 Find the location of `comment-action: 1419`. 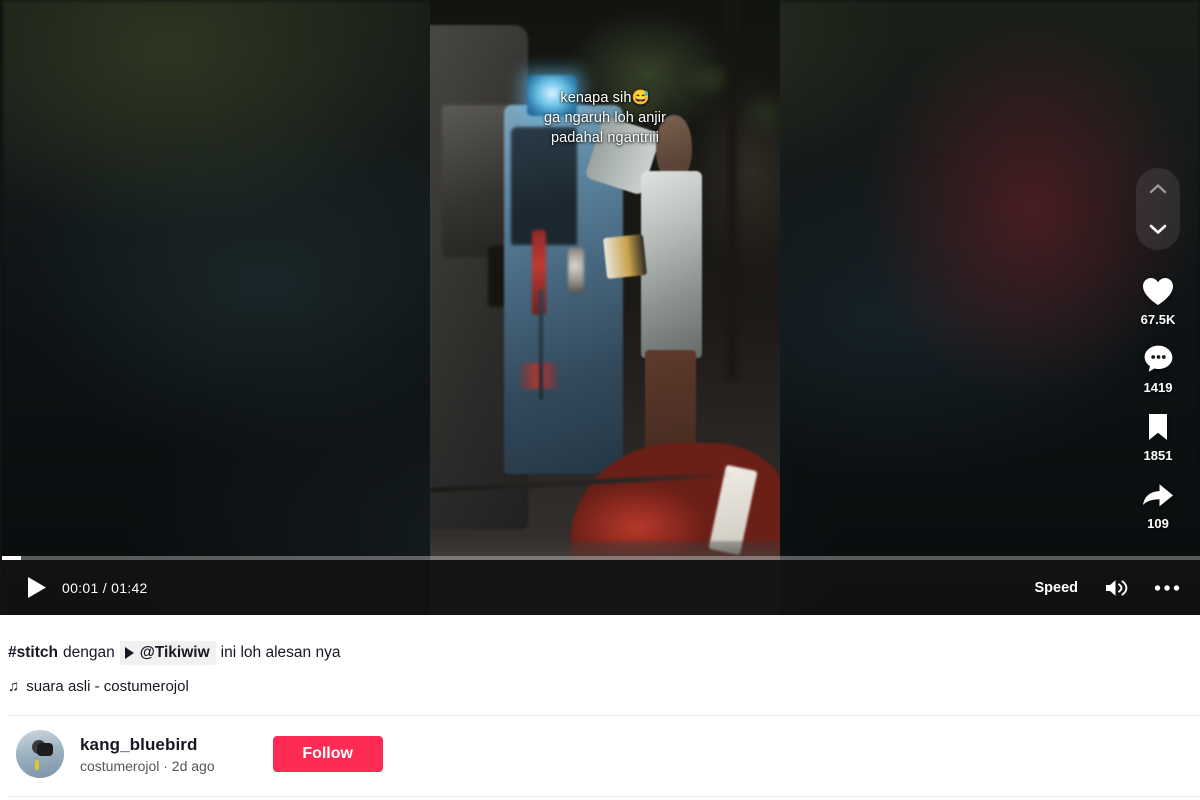

comment-action: 1419 is located at coordinates (1158, 367).